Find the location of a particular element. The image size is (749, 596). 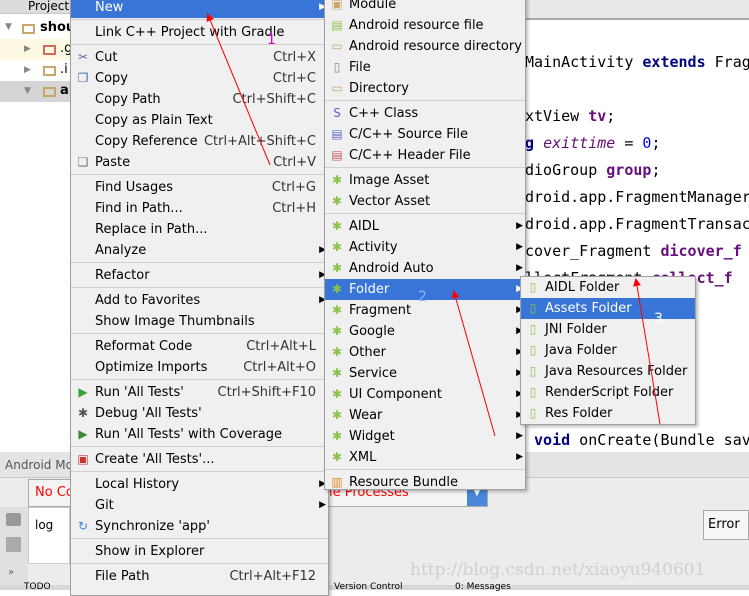

menu-item-assets-folder: ▯ Assets Folder is located at coordinates (608, 308).